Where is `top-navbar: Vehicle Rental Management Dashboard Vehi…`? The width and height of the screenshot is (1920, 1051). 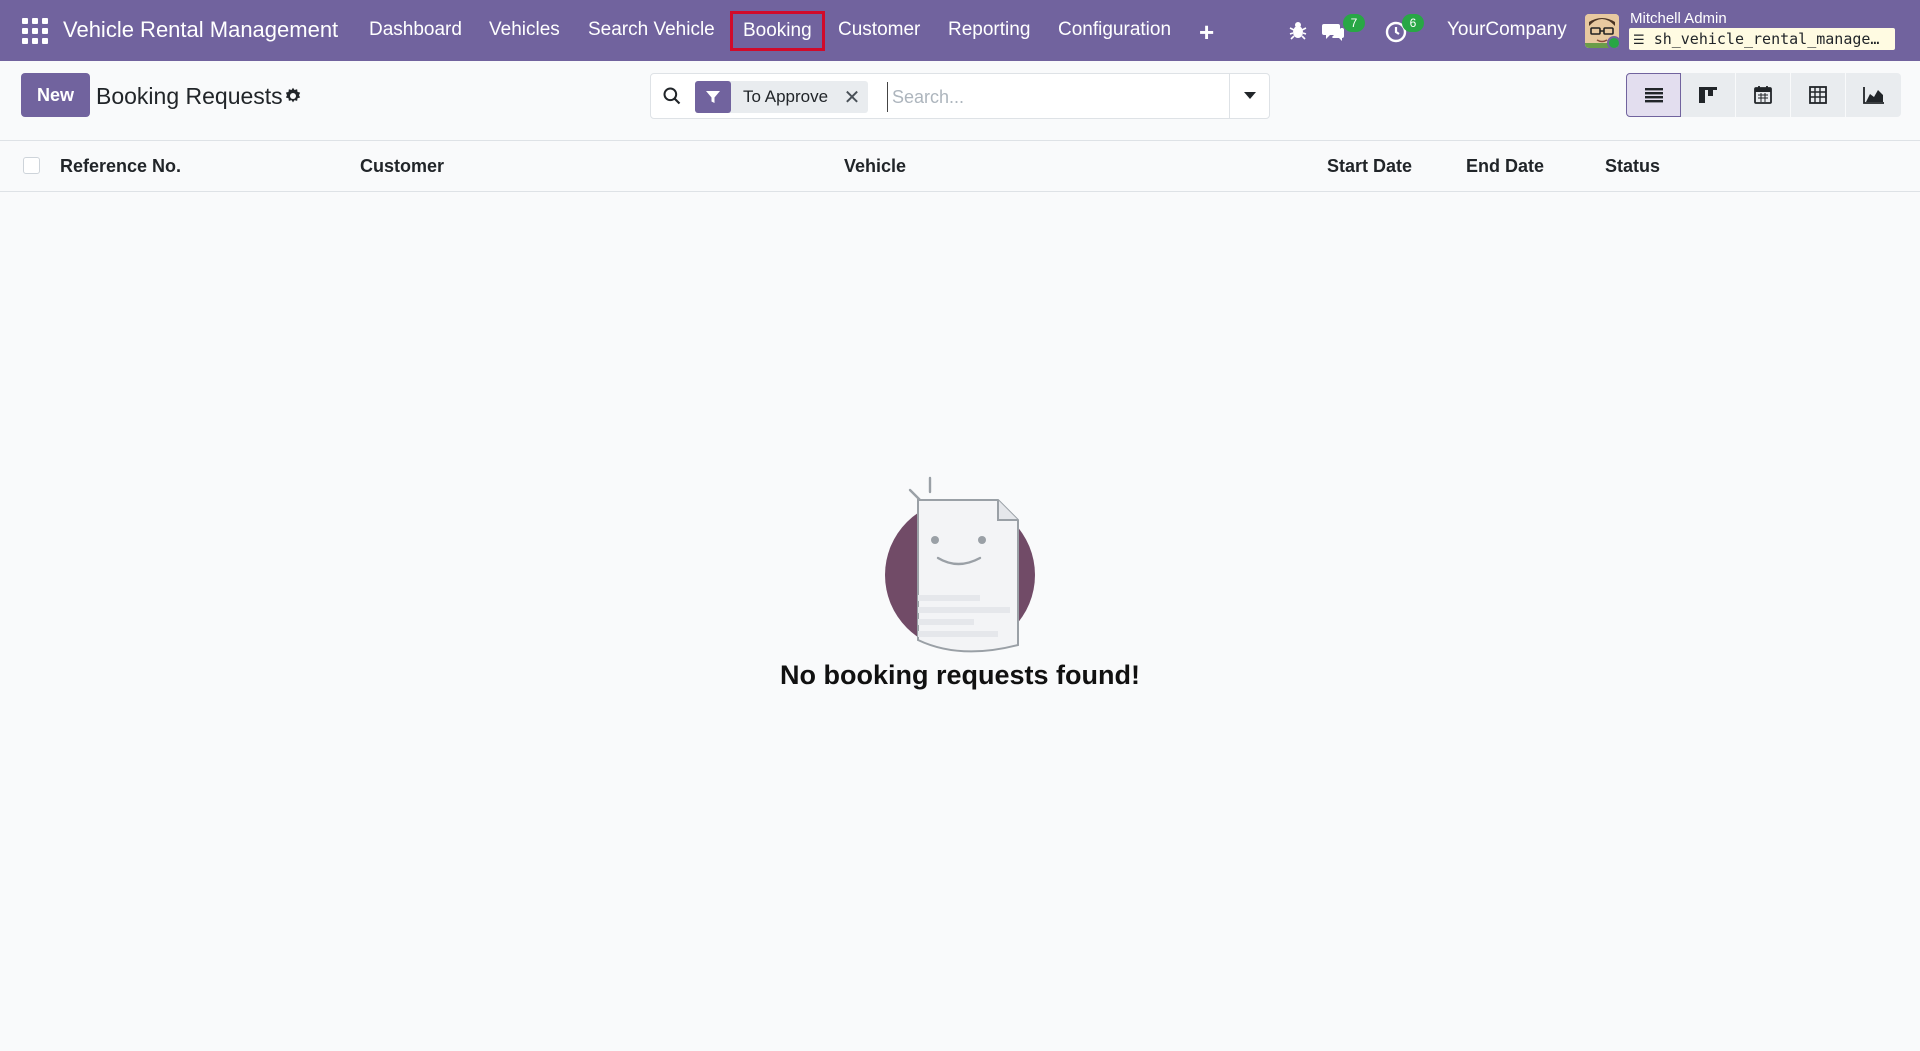 top-navbar: Vehicle Rental Management Dashboard Vehi… is located at coordinates (960, 30).